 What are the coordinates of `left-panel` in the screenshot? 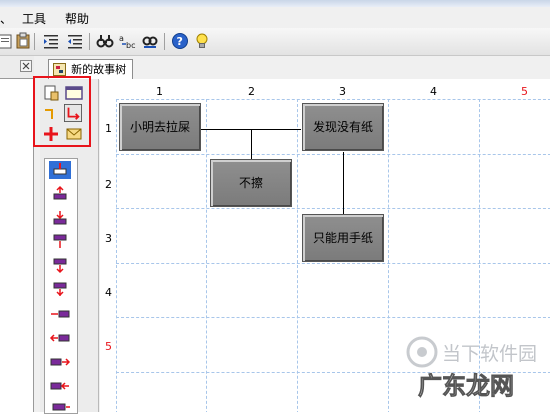 It's located at (17, 234).